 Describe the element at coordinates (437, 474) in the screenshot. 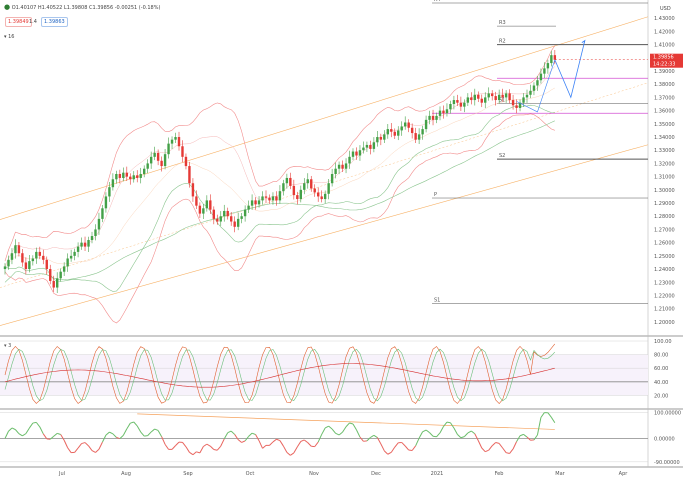

I see `date-tick-label: 2021` at that location.